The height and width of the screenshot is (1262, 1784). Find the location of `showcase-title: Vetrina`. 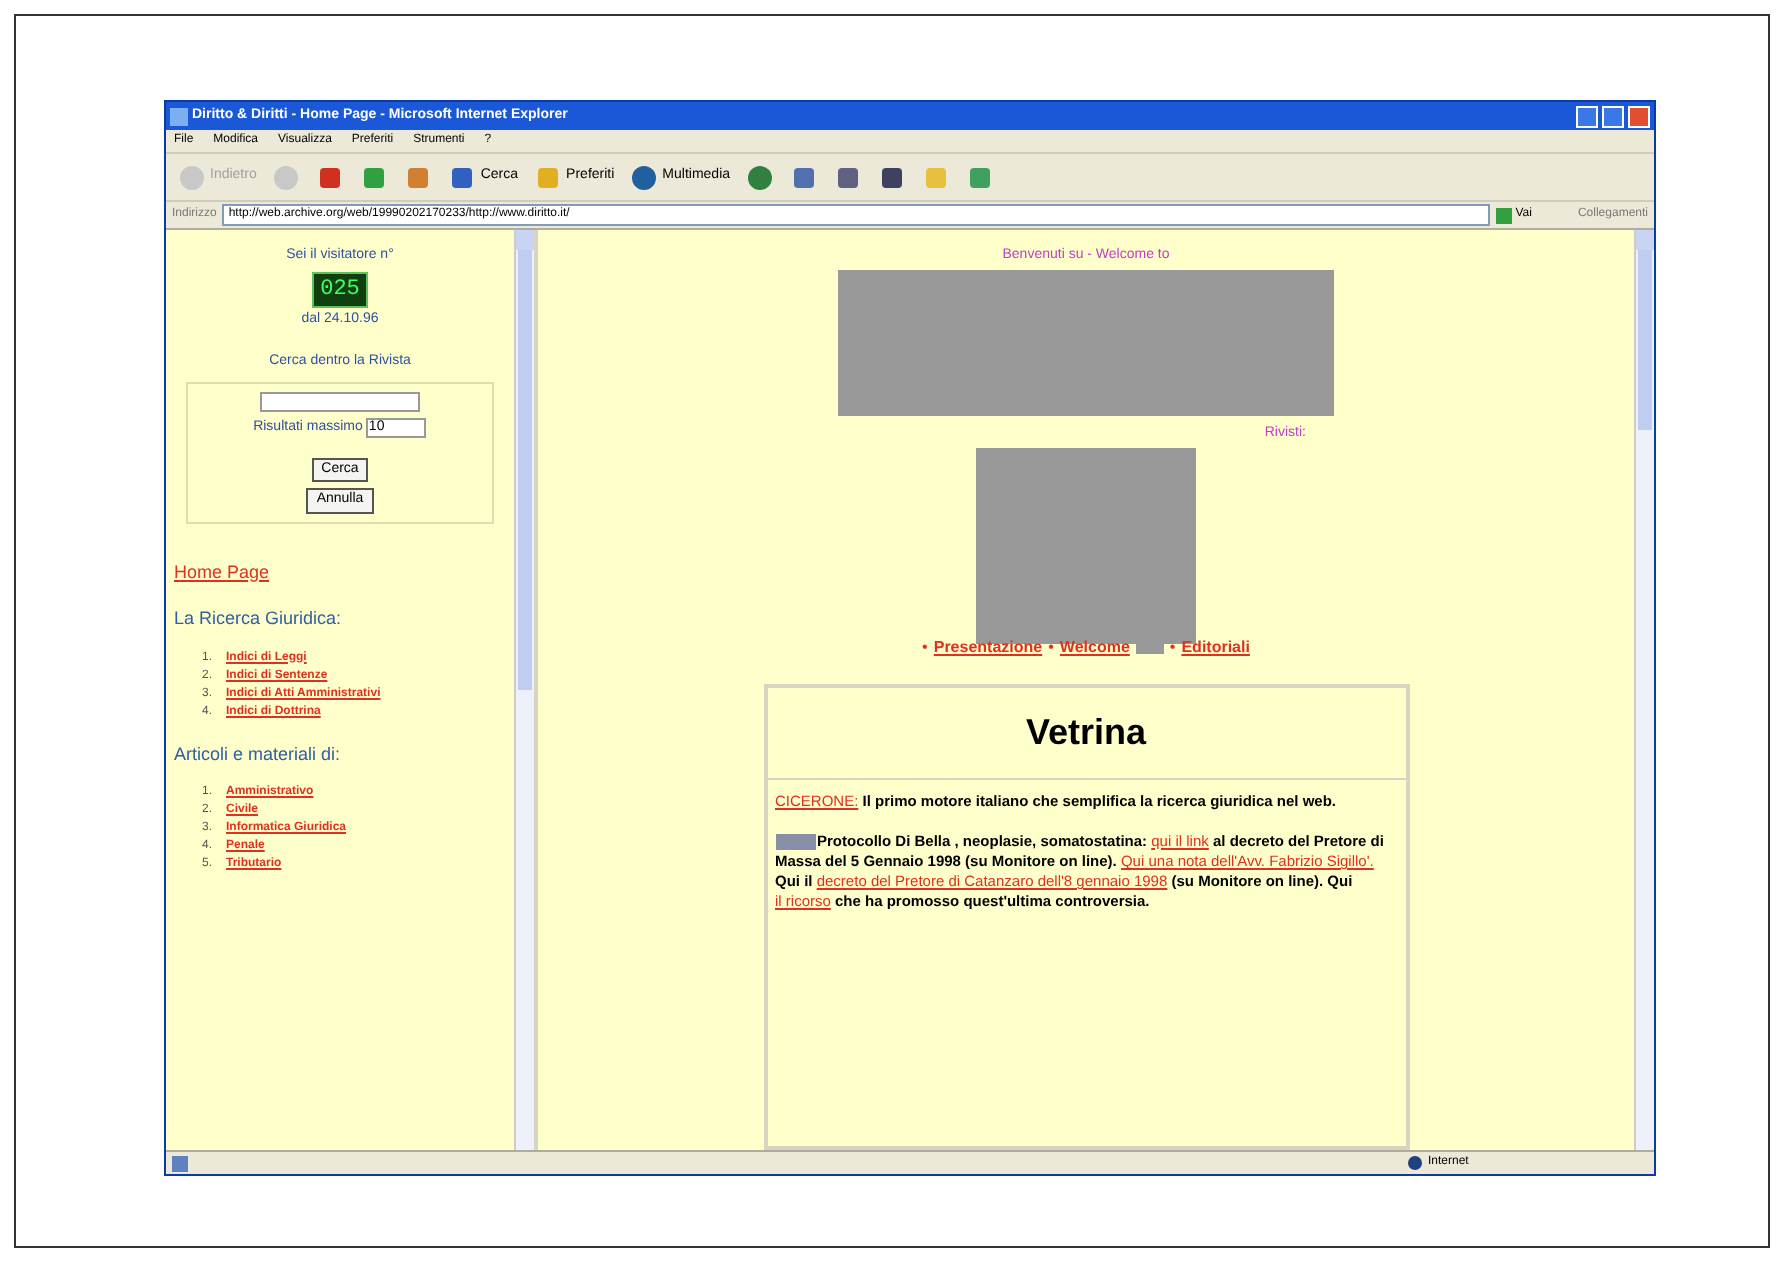

showcase-title: Vetrina is located at coordinates (1086, 733).